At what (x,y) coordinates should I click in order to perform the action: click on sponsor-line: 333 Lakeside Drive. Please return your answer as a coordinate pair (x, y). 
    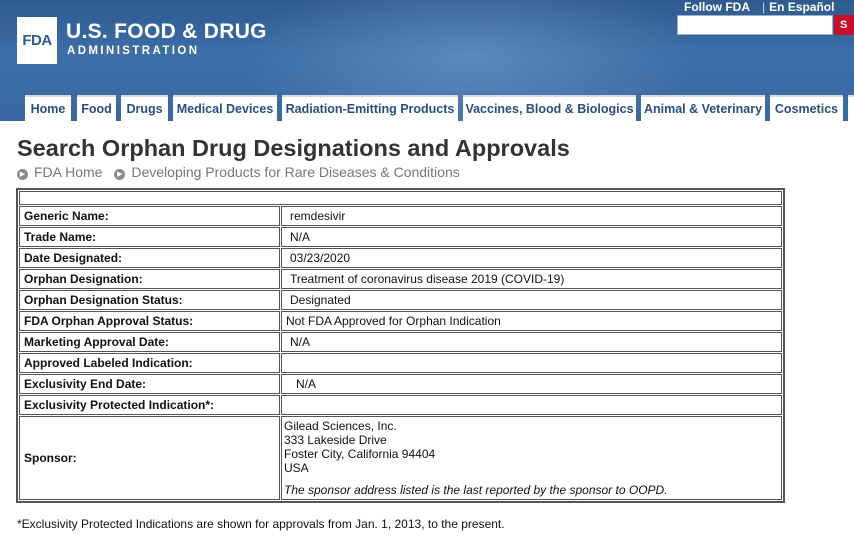
    Looking at the image, I should click on (335, 440).